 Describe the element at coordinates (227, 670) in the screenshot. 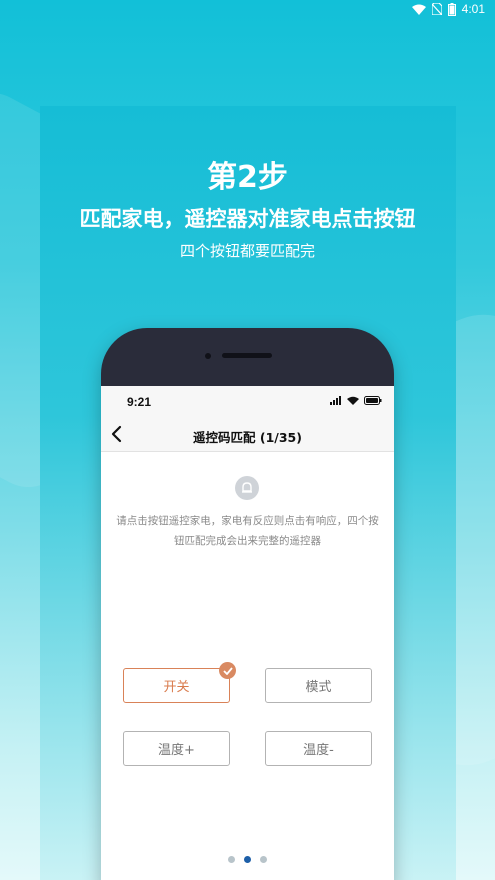

I see `check-icon` at that location.